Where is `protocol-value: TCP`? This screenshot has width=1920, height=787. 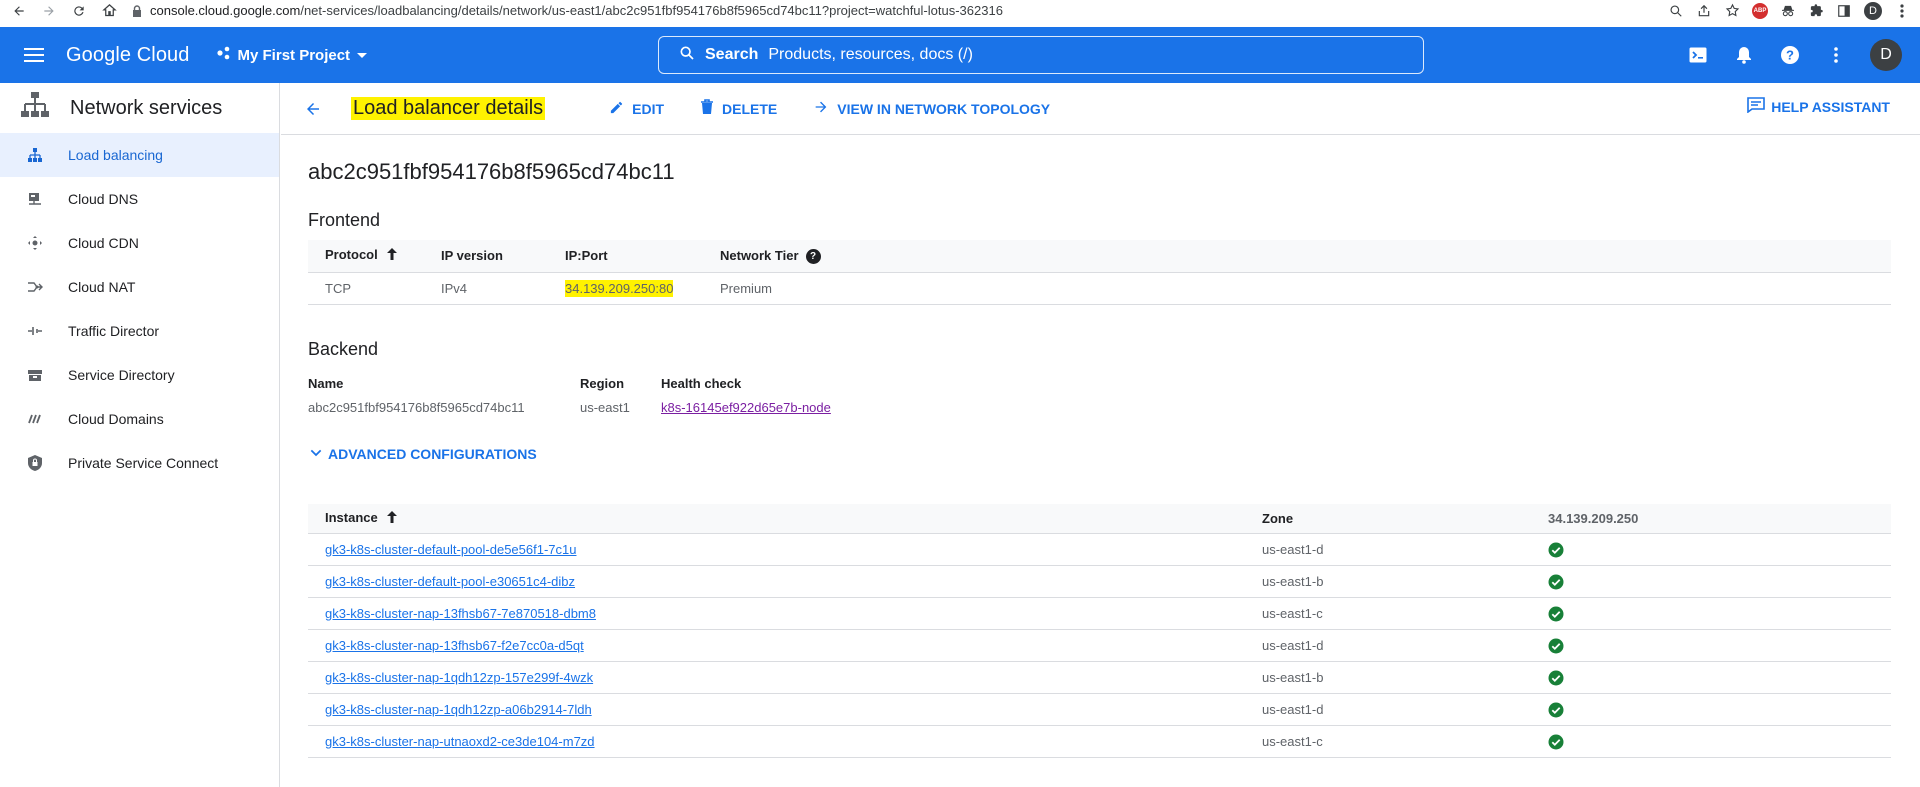 protocol-value: TCP is located at coordinates (366, 288).